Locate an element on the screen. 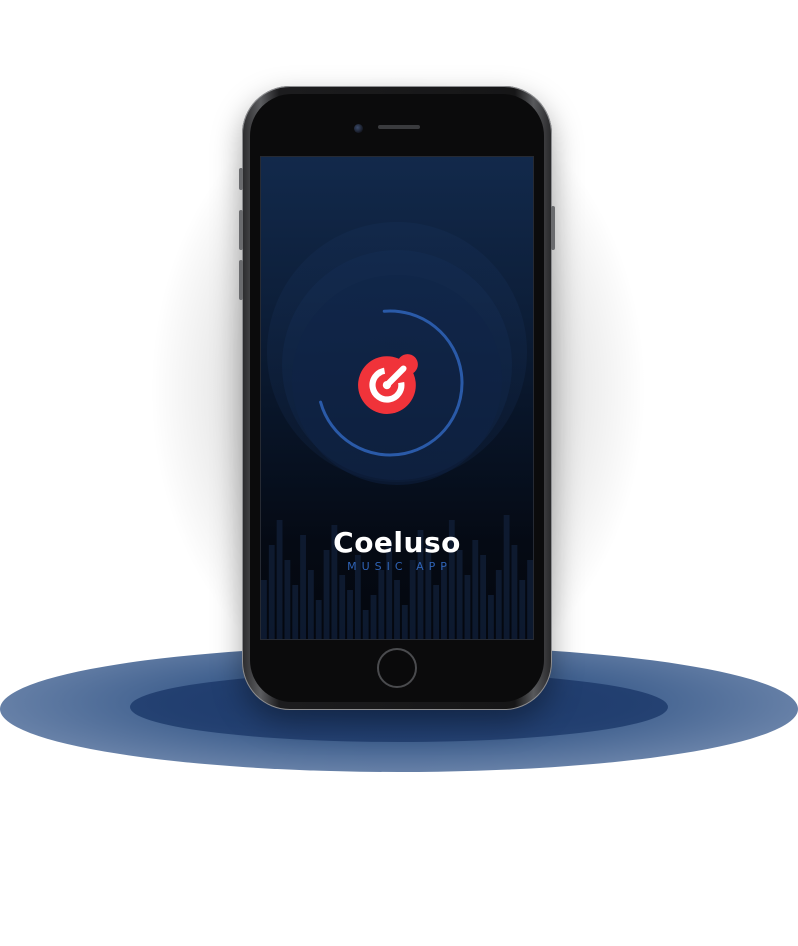 Image resolution: width=798 pixels, height=946 pixels. speaker-grille is located at coordinates (399, 127).